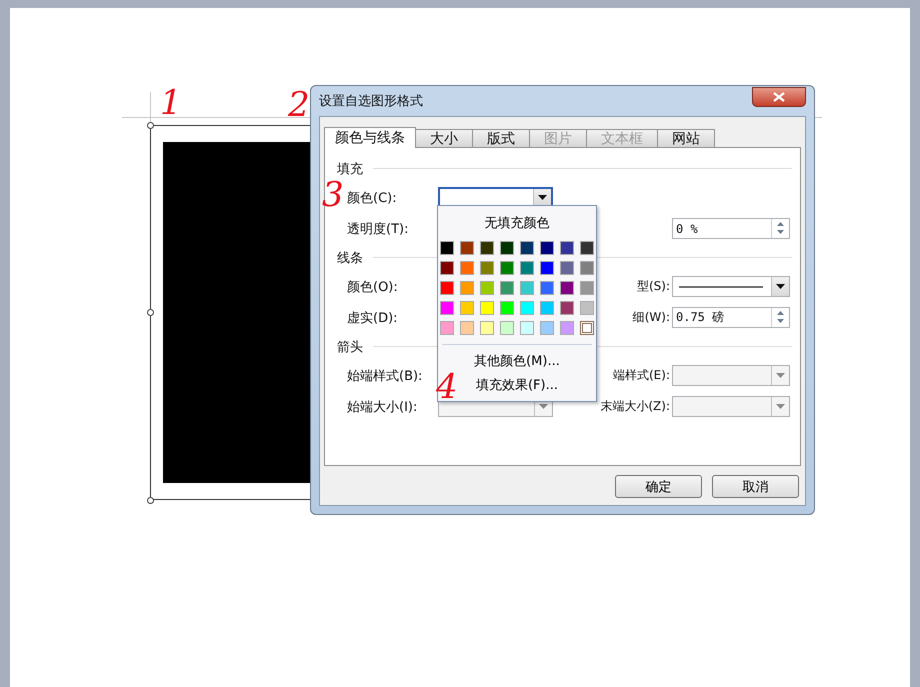 This screenshot has width=920, height=687. I want to click on tab: 颜色与线条, so click(370, 137).